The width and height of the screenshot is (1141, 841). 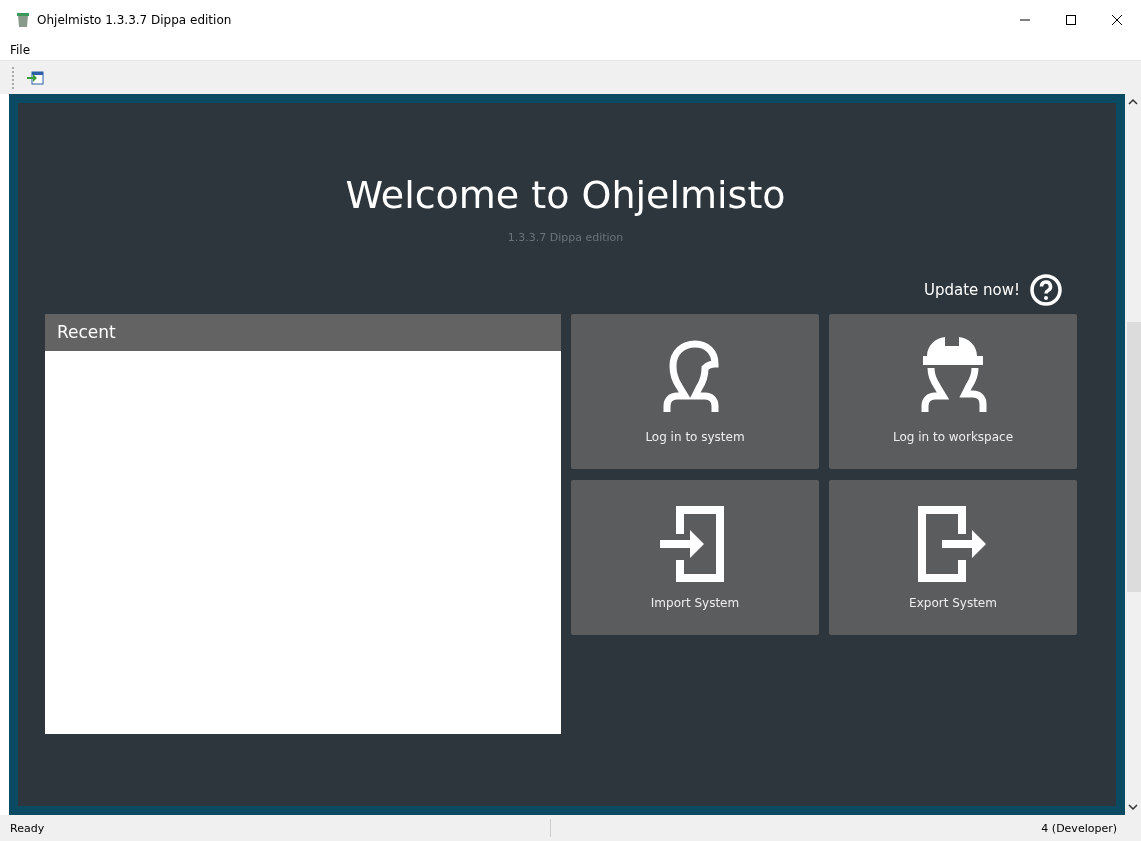 I want to click on tile-button: Log in to workspace, so click(x=953, y=391).